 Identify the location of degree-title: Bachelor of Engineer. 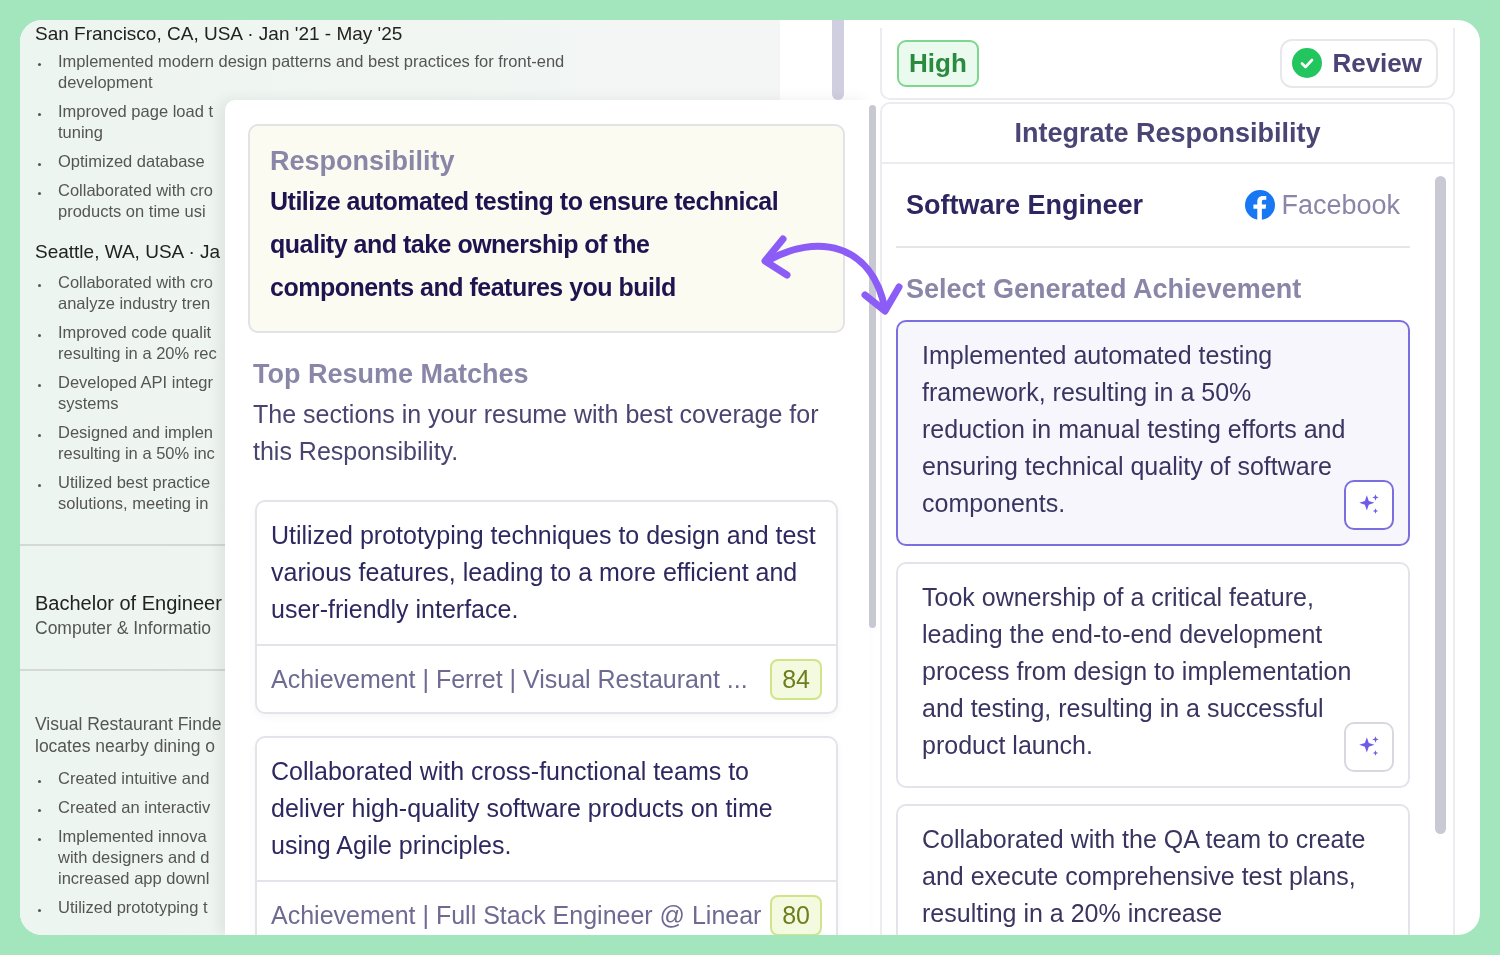
(128, 603).